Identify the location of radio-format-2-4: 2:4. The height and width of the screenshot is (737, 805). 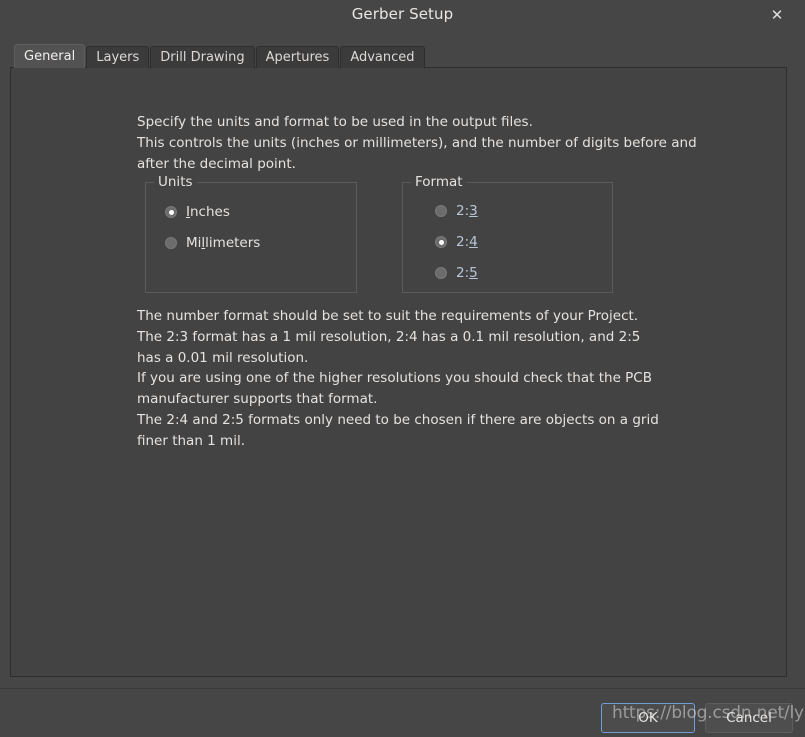
(456, 242).